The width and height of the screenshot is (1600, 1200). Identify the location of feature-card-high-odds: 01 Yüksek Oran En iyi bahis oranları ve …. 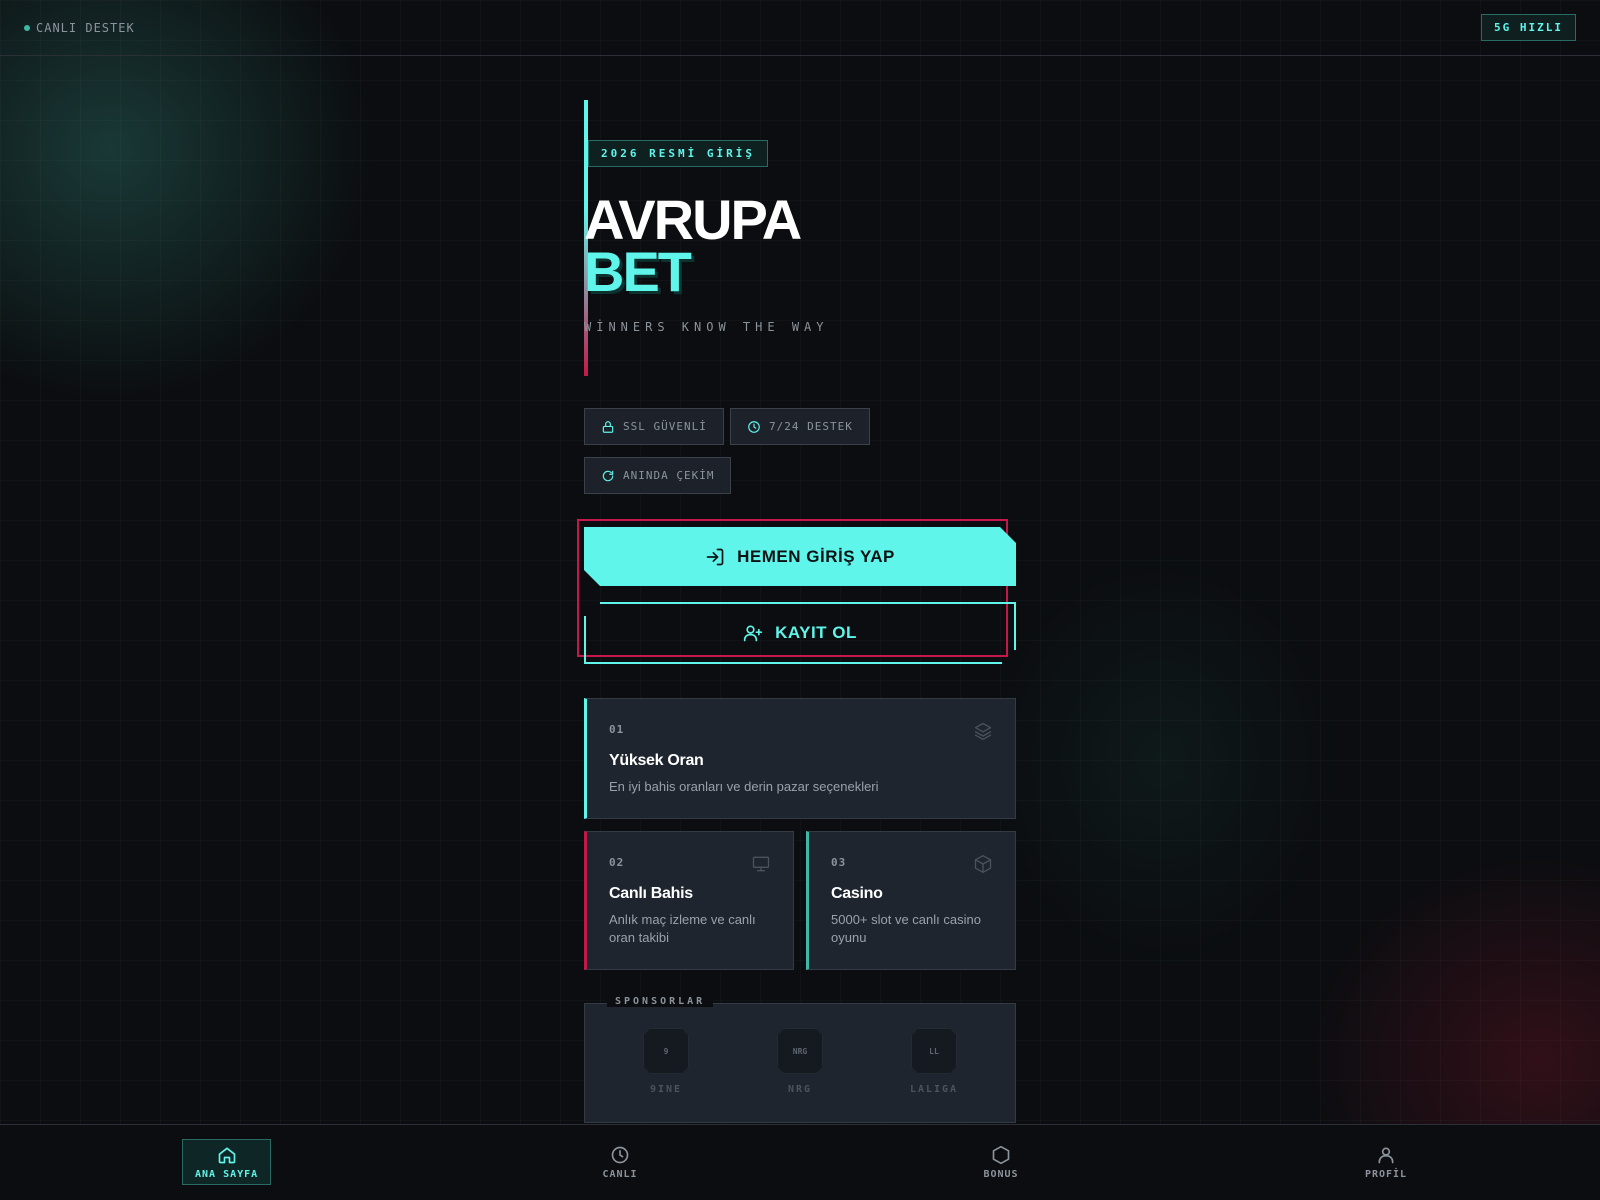
(800, 758).